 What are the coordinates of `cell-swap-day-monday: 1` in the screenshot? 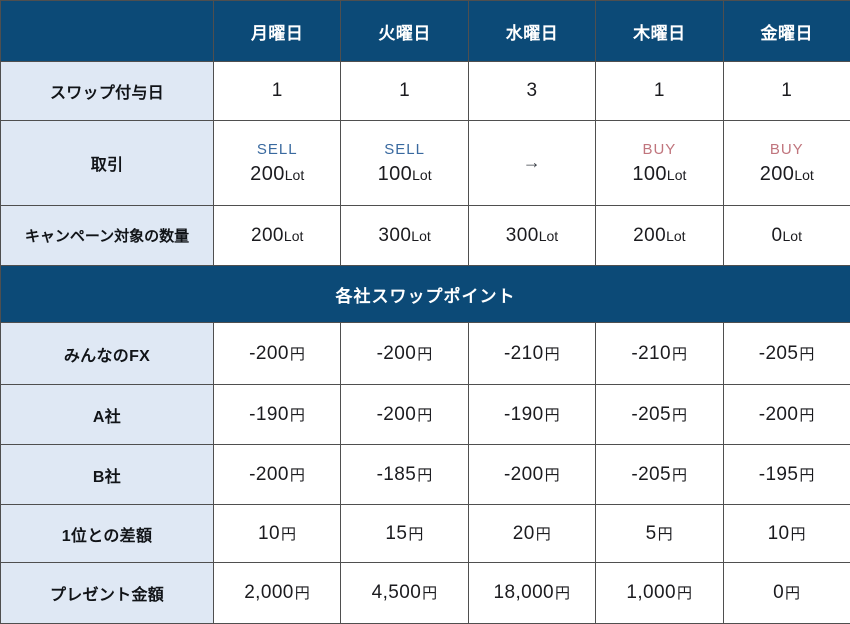 It's located at (277, 91).